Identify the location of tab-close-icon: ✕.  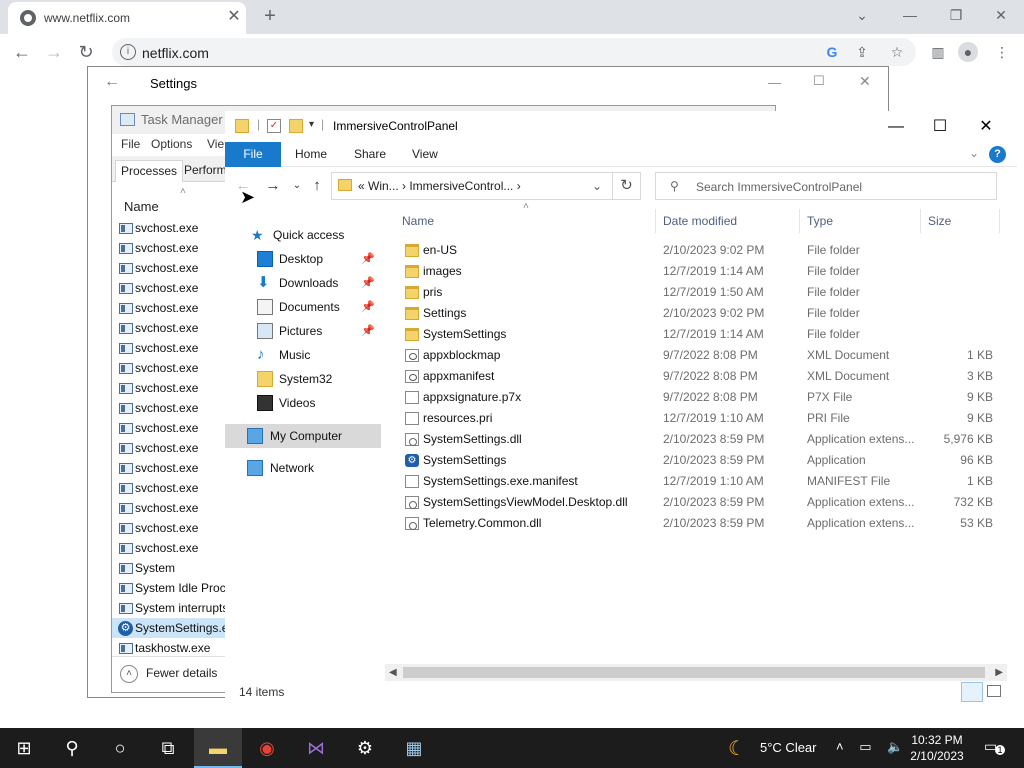
(234, 17).